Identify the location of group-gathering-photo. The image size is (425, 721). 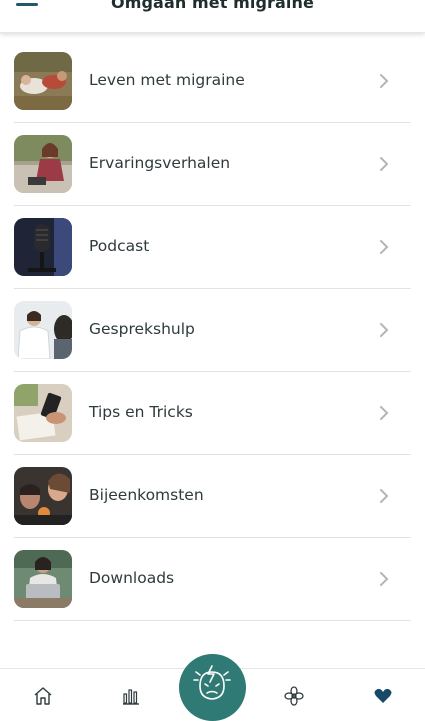
(43, 496).